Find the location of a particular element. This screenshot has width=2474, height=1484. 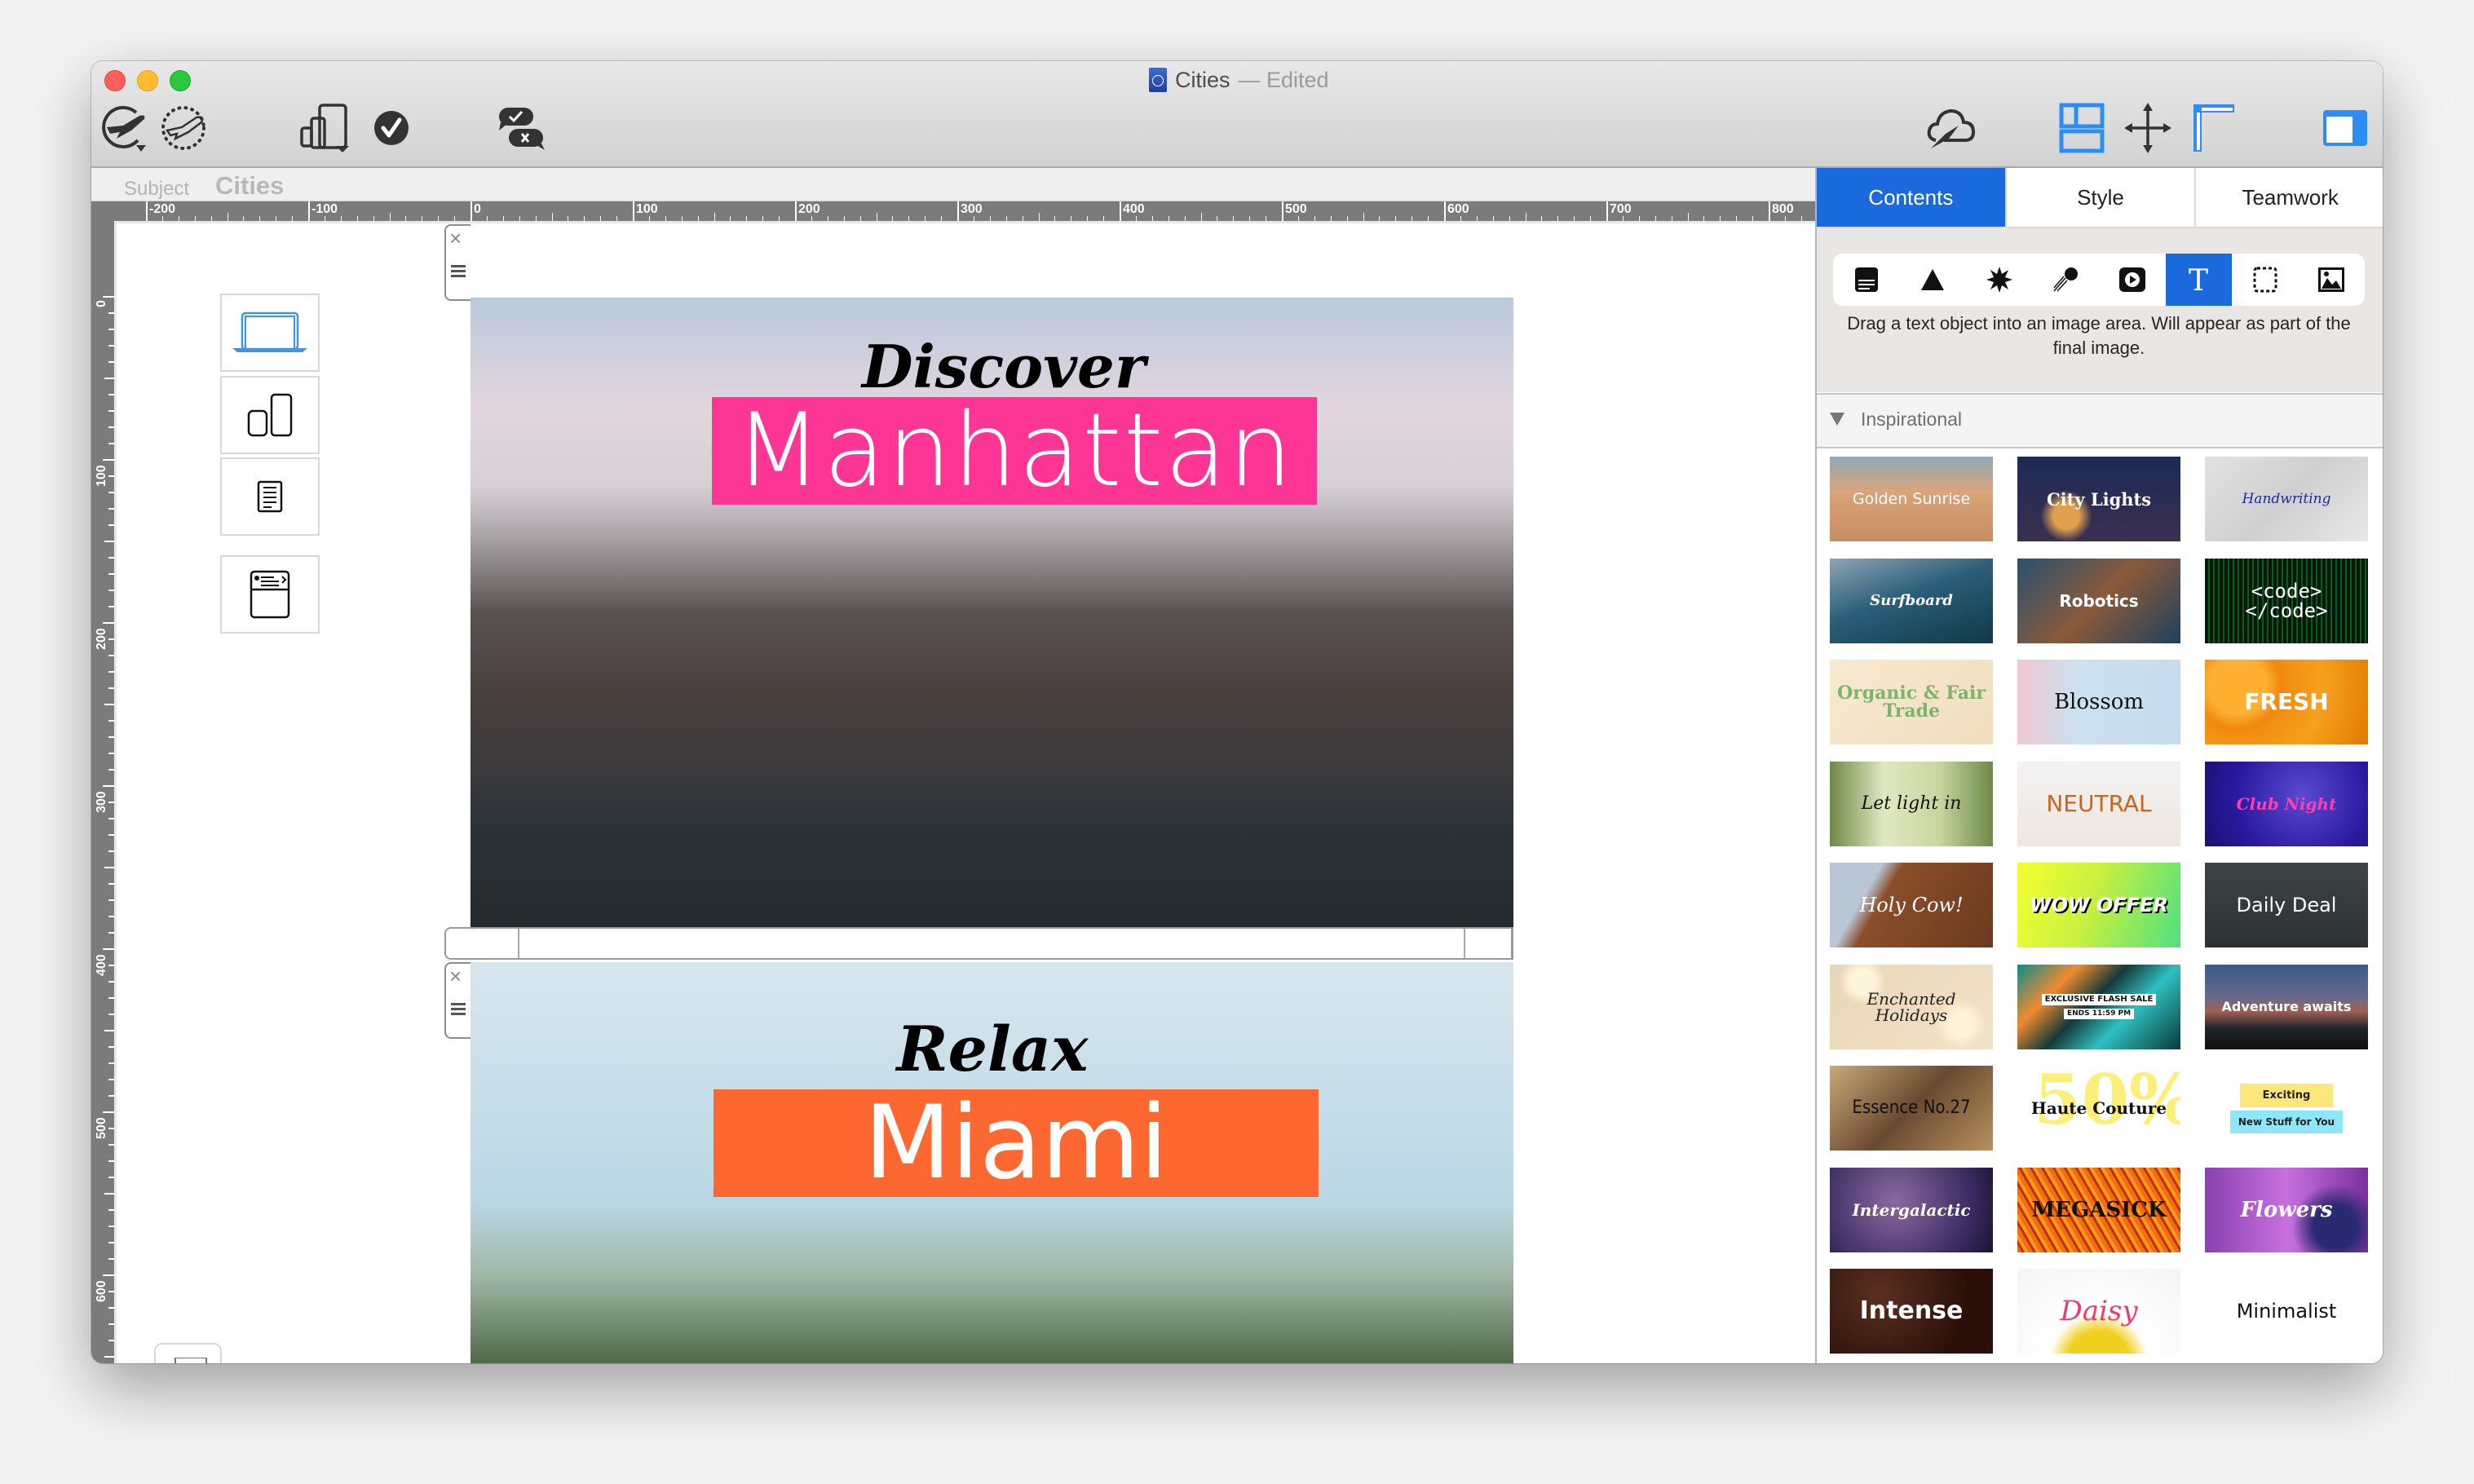

headline-script: Discover is located at coordinates (1004, 366).